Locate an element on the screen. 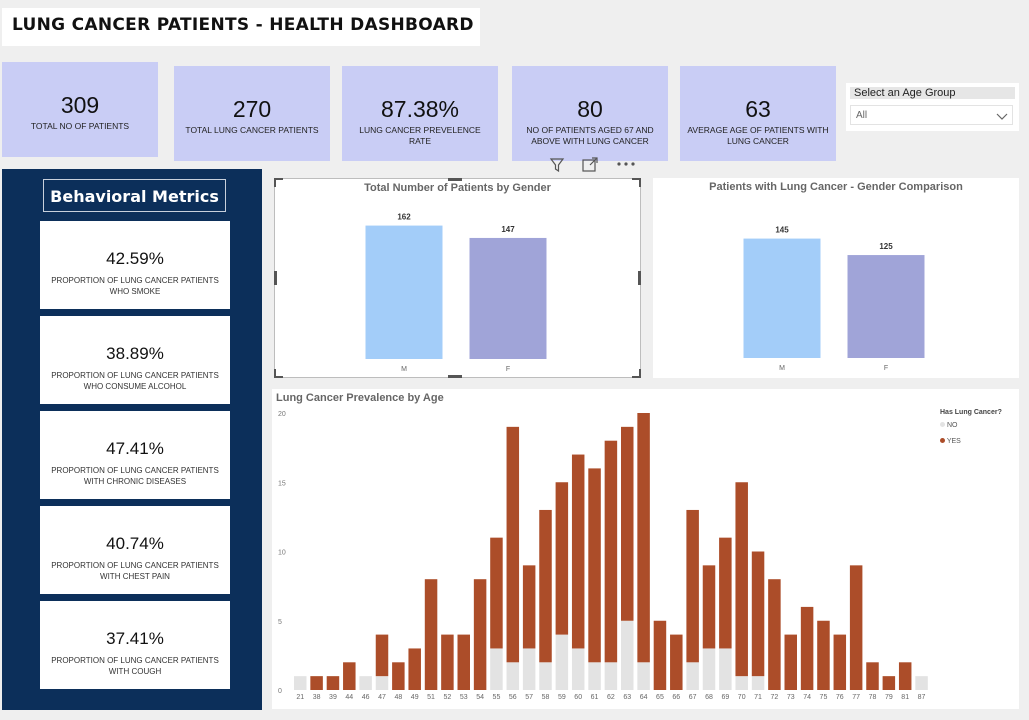  x-tick-label: 53 is located at coordinates (464, 697).